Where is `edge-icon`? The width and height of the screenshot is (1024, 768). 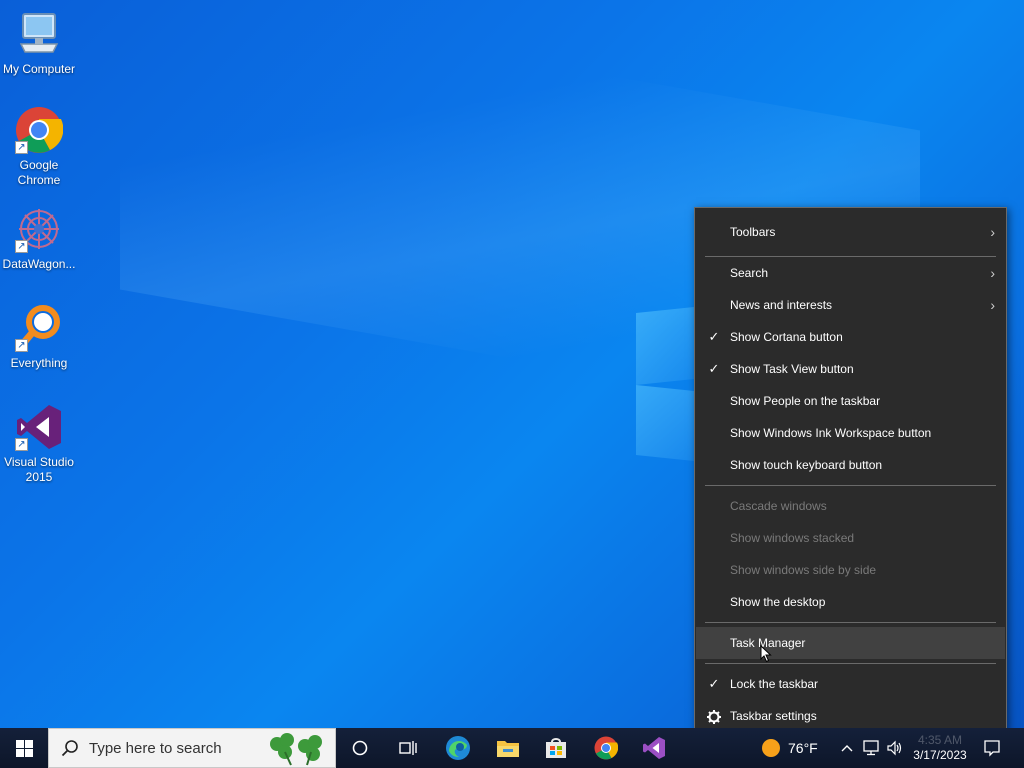
edge-icon is located at coordinates (458, 748).